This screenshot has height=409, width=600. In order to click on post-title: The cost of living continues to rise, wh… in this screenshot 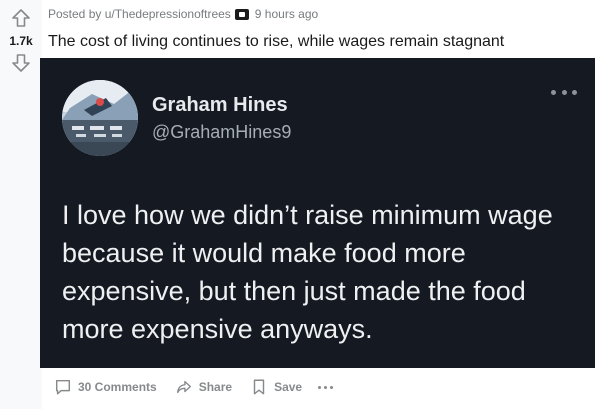, I will do `click(276, 42)`.